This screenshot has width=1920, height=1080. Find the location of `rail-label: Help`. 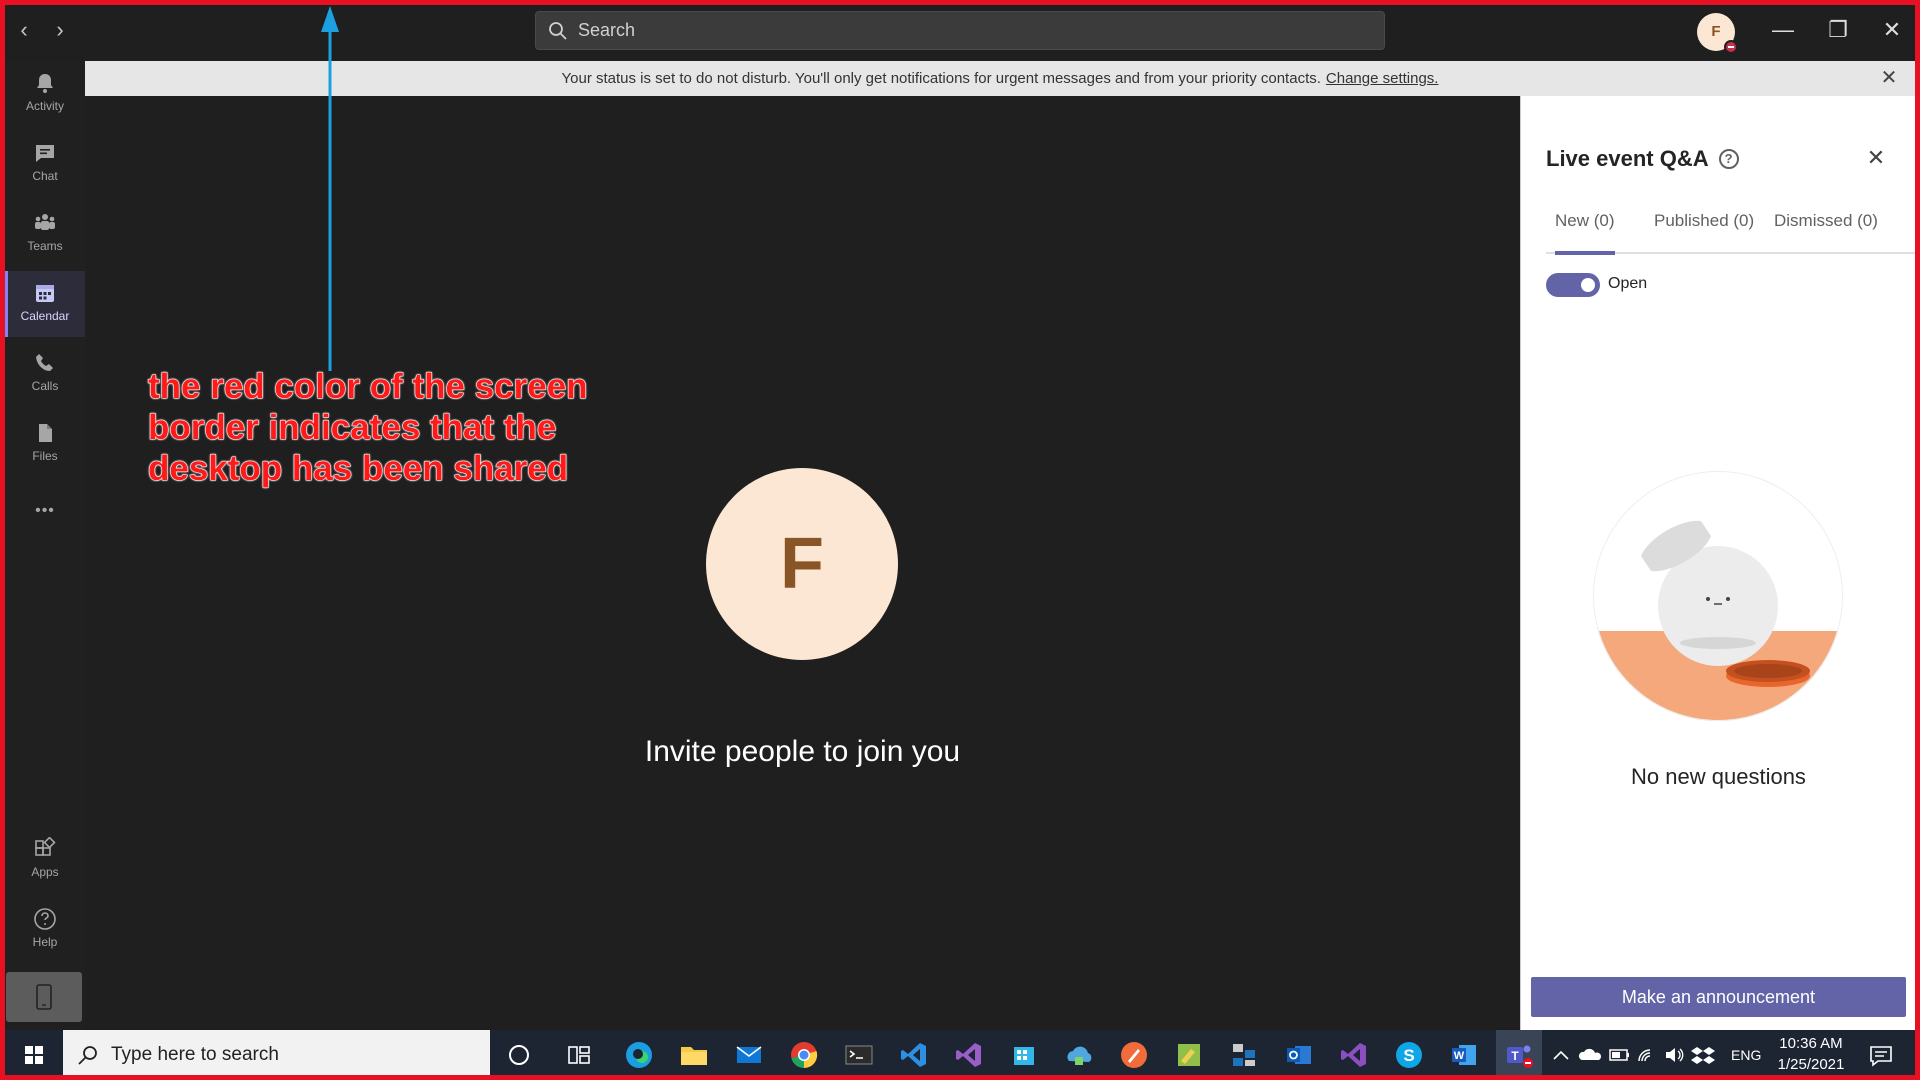

rail-label: Help is located at coordinates (45, 942).